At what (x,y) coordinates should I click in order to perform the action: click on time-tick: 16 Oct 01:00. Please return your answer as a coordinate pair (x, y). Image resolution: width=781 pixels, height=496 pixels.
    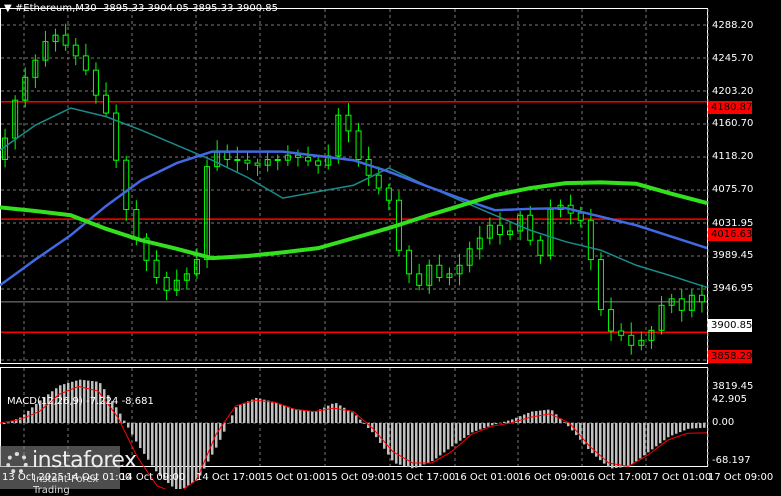
    Looking at the image, I should click on (486, 477).